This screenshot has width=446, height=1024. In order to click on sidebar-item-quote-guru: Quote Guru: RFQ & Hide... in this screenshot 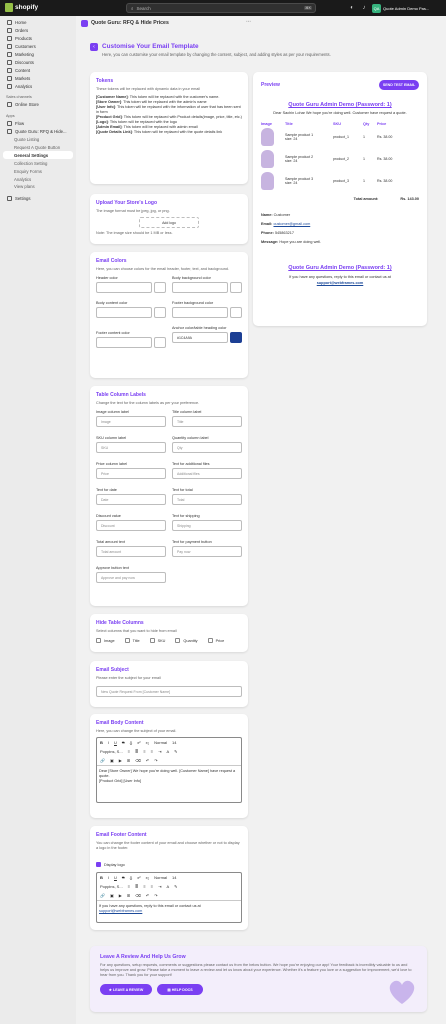, I will do `click(38, 132)`.